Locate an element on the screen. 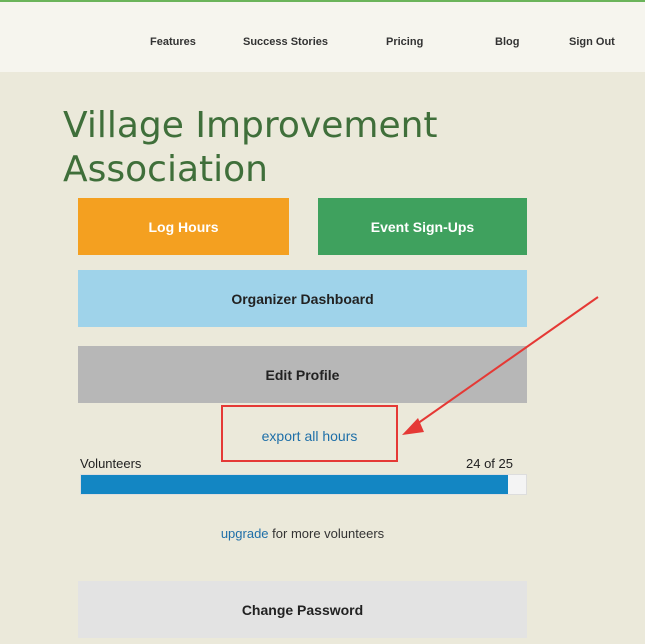  upgrade-link: upgrade is located at coordinates (245, 533).